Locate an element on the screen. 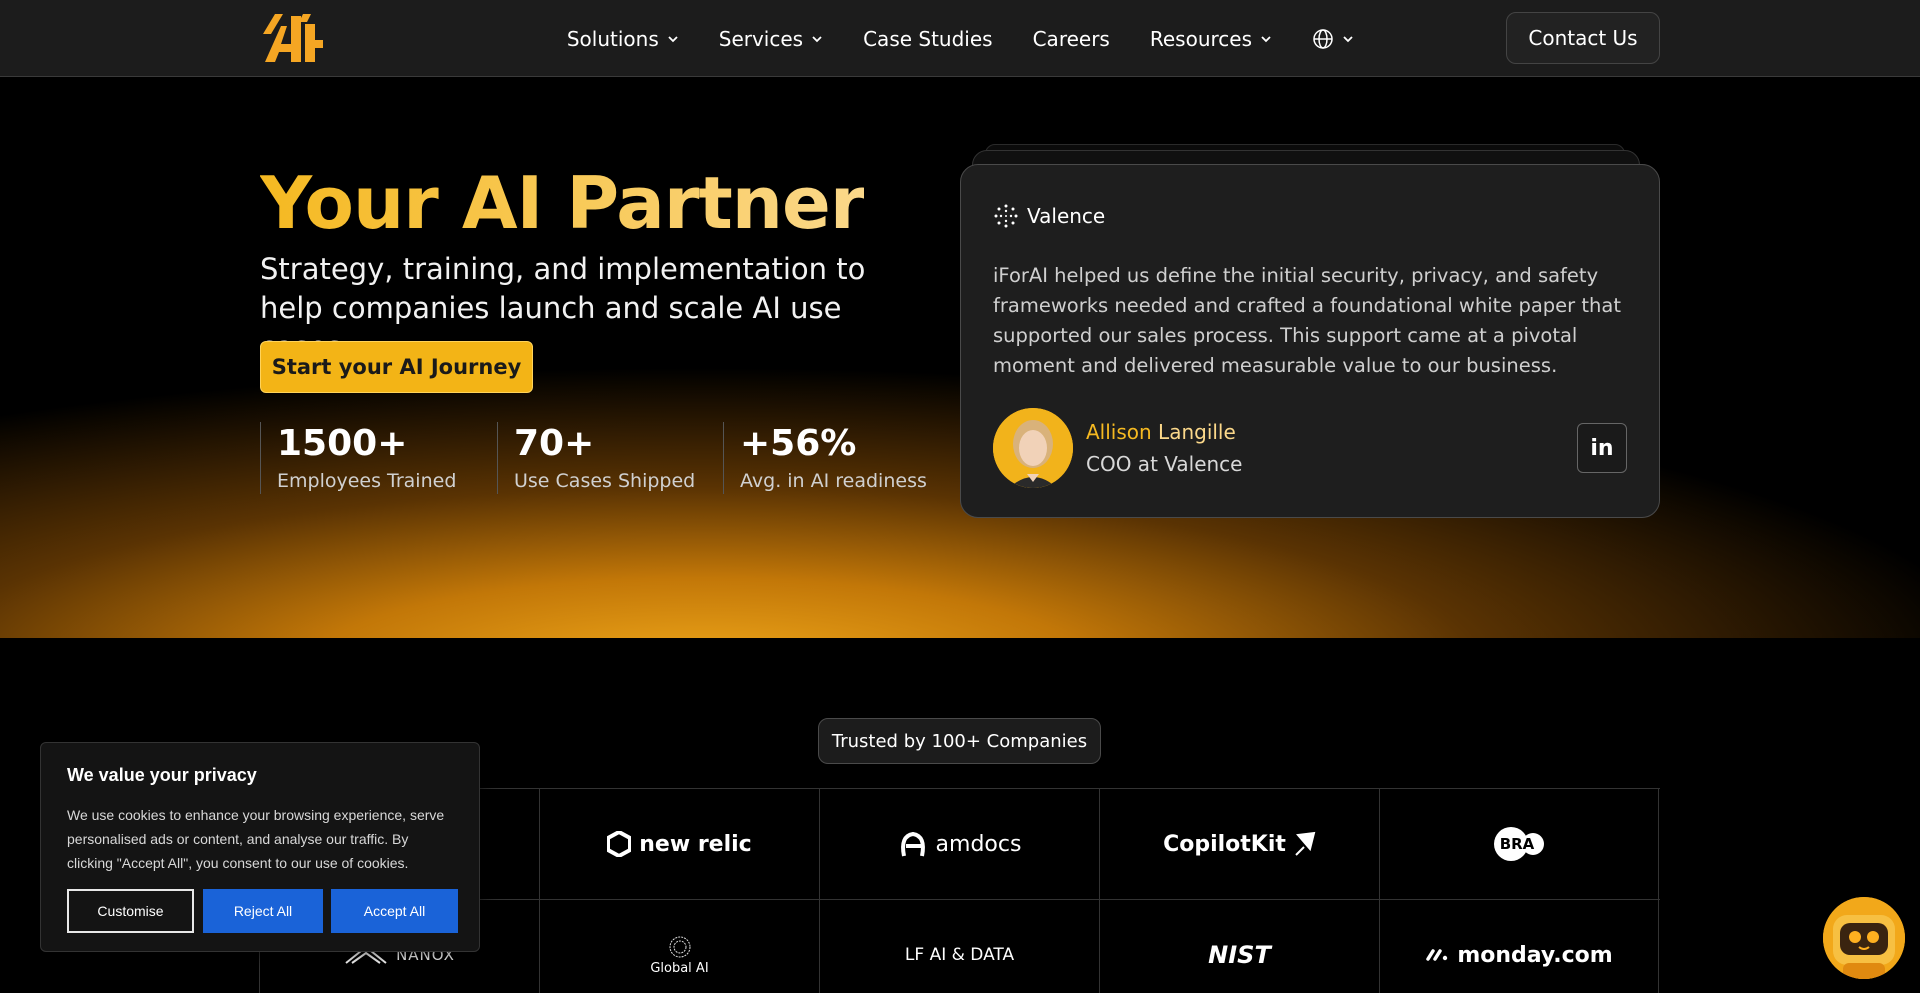 This screenshot has width=1920, height=993. logo-copilotkit: CopilotKit is located at coordinates (1239, 844).